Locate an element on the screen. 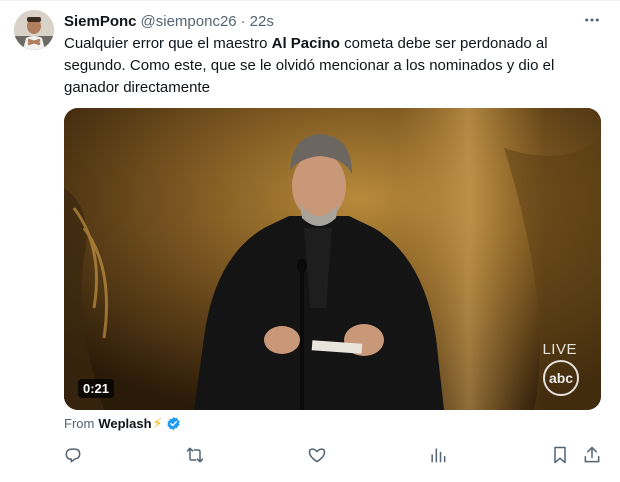  timestamp: 22s is located at coordinates (262, 21).